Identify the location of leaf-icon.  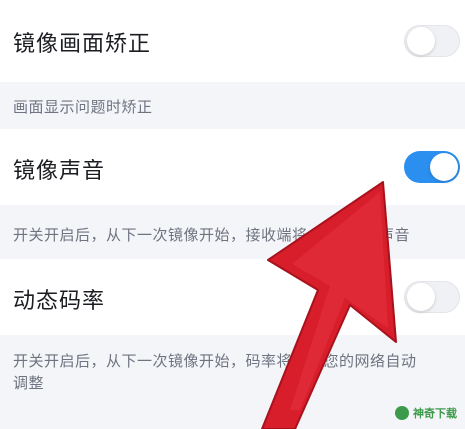
(402, 413).